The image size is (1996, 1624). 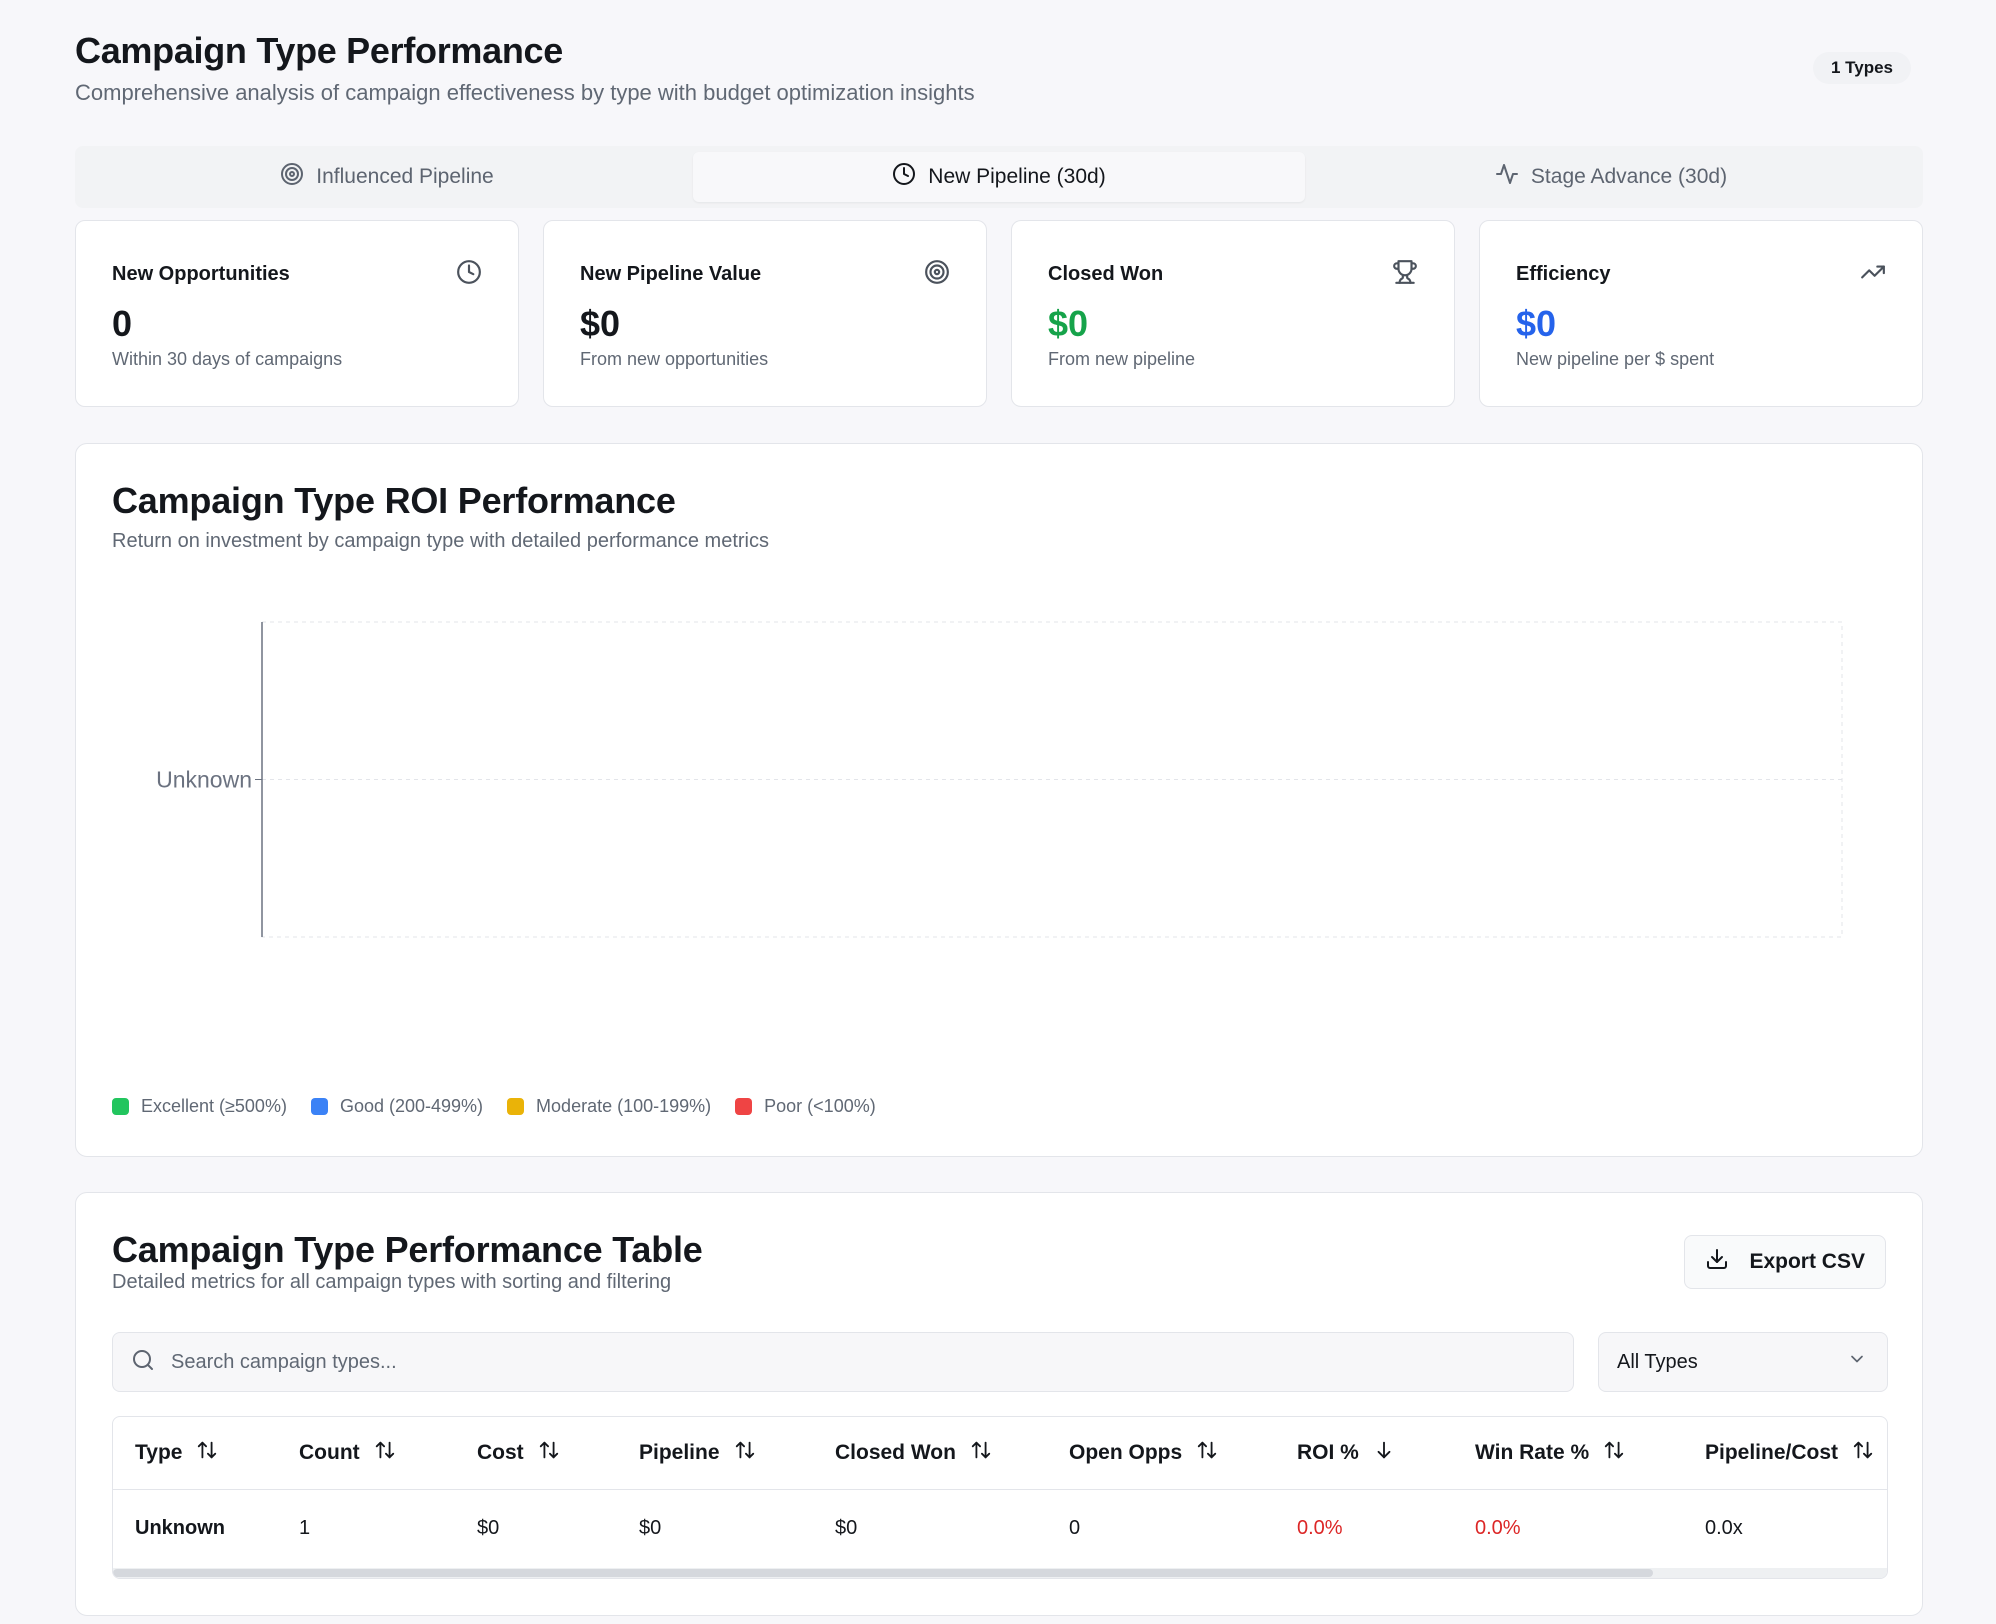 What do you see at coordinates (201, 274) in the screenshot?
I see `kpi-title: New Opportunities` at bounding box center [201, 274].